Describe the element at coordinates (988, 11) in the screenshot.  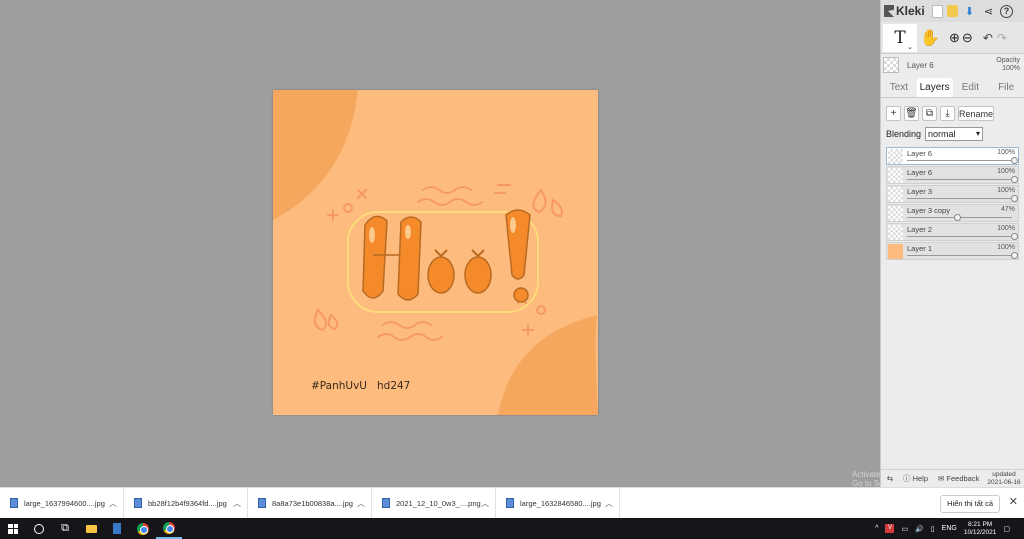
I see `share-icon: ⋖` at that location.